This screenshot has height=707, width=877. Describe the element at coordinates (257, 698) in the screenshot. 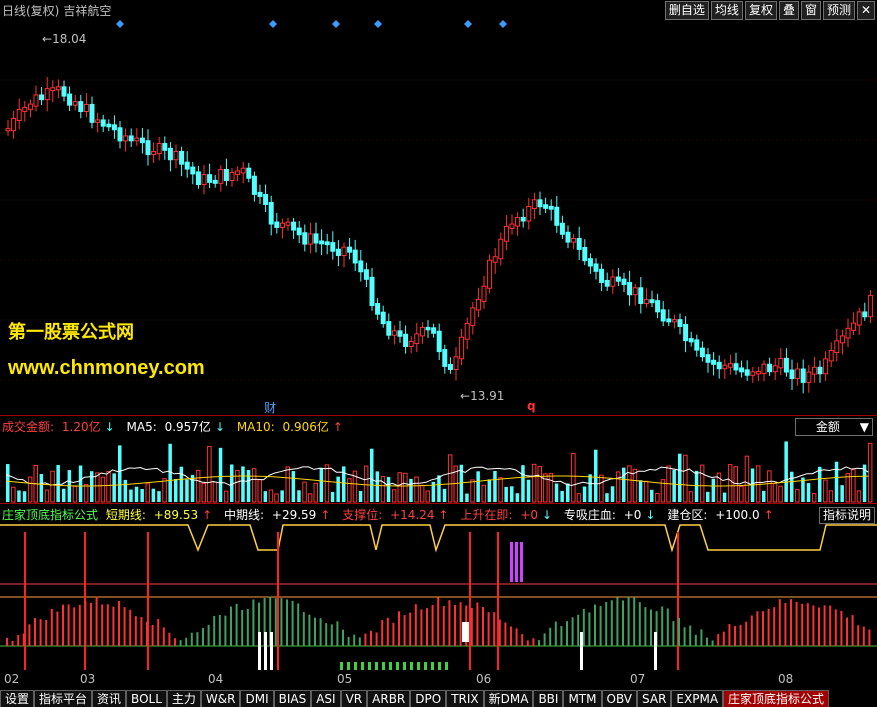

I see `tab-dmi: DMI` at that location.